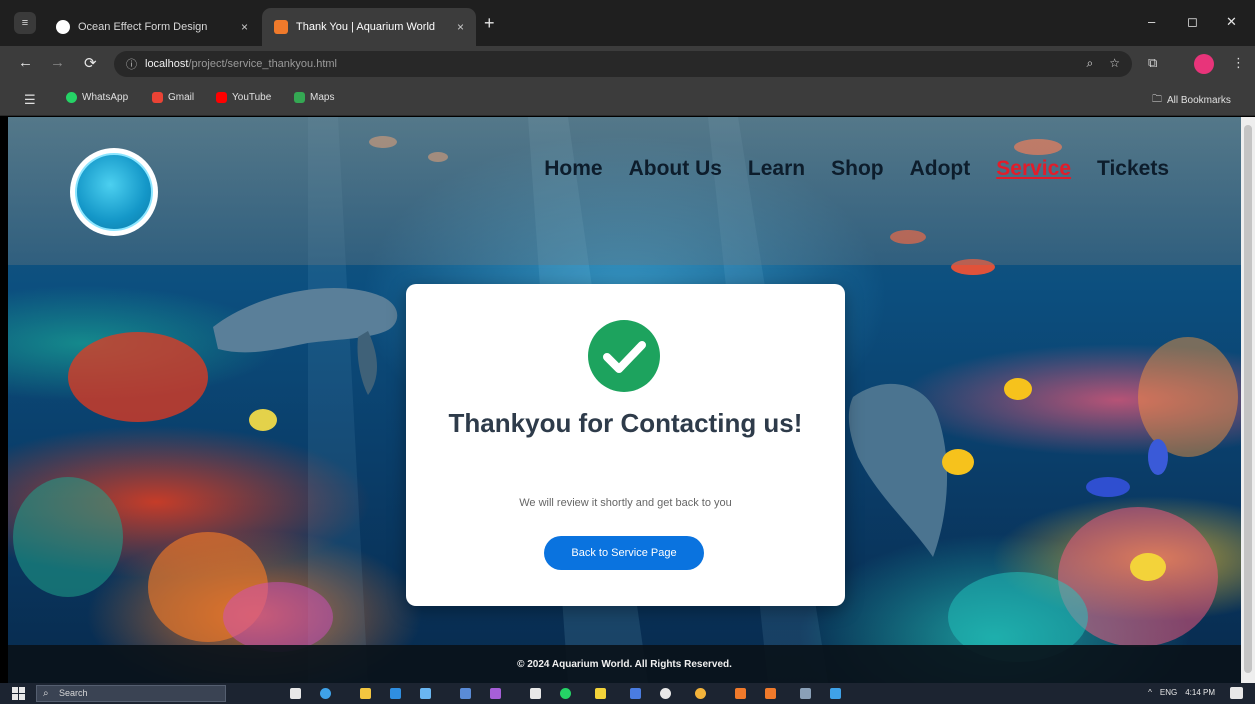 The height and width of the screenshot is (704, 1255). What do you see at coordinates (252, 97) in the screenshot?
I see `bookmark-label: YouTube` at bounding box center [252, 97].